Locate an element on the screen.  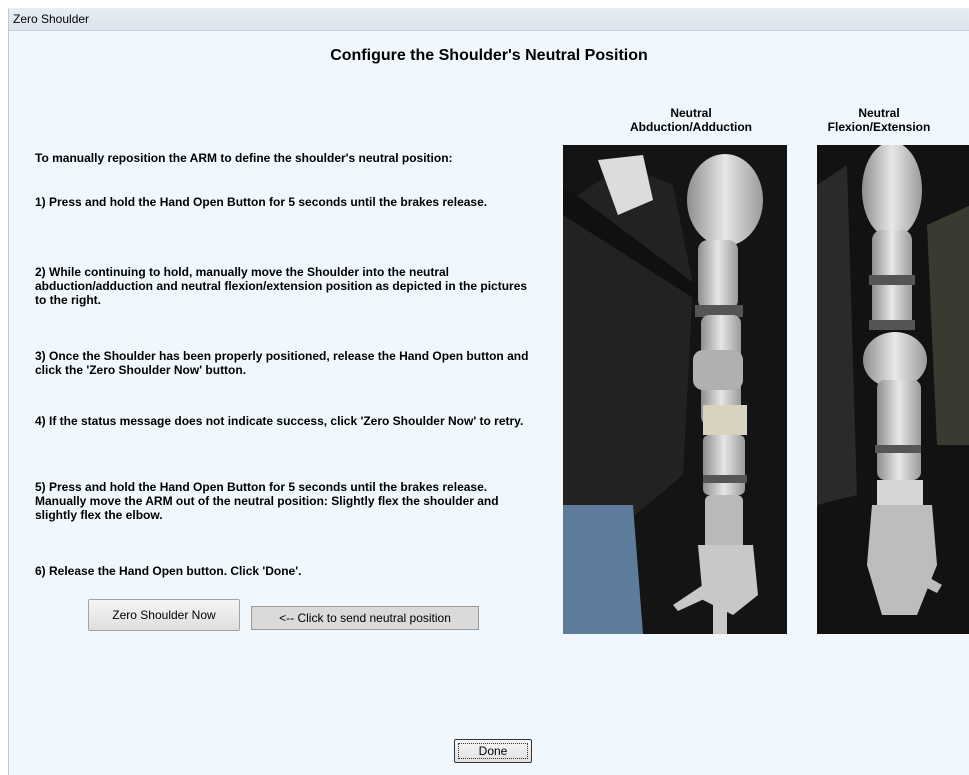
done-button: Done is located at coordinates (493, 751).